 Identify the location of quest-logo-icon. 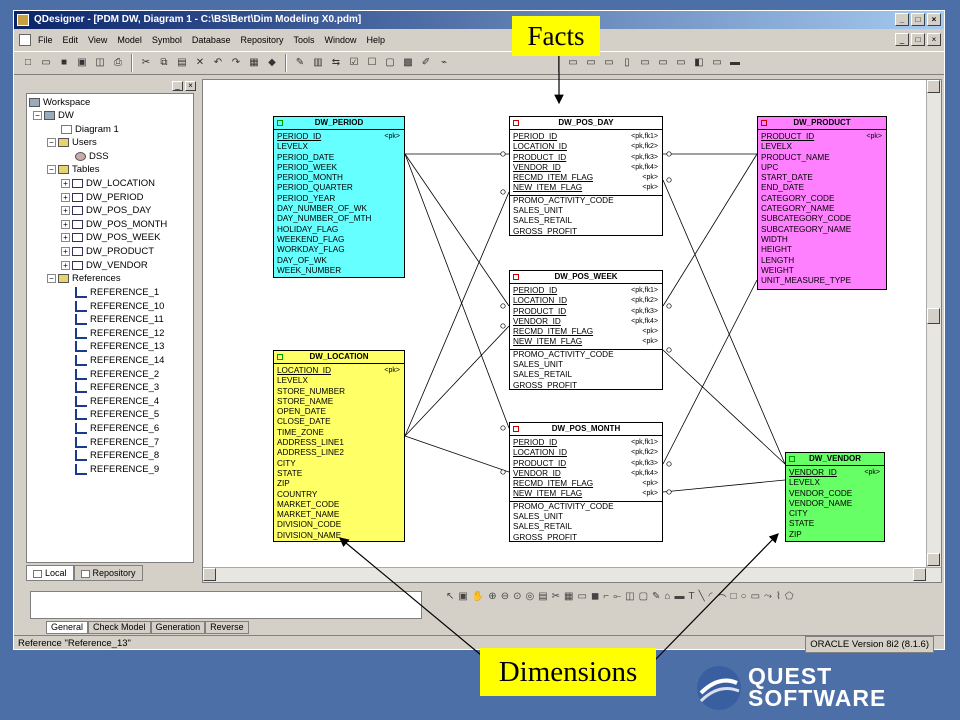
(719, 688).